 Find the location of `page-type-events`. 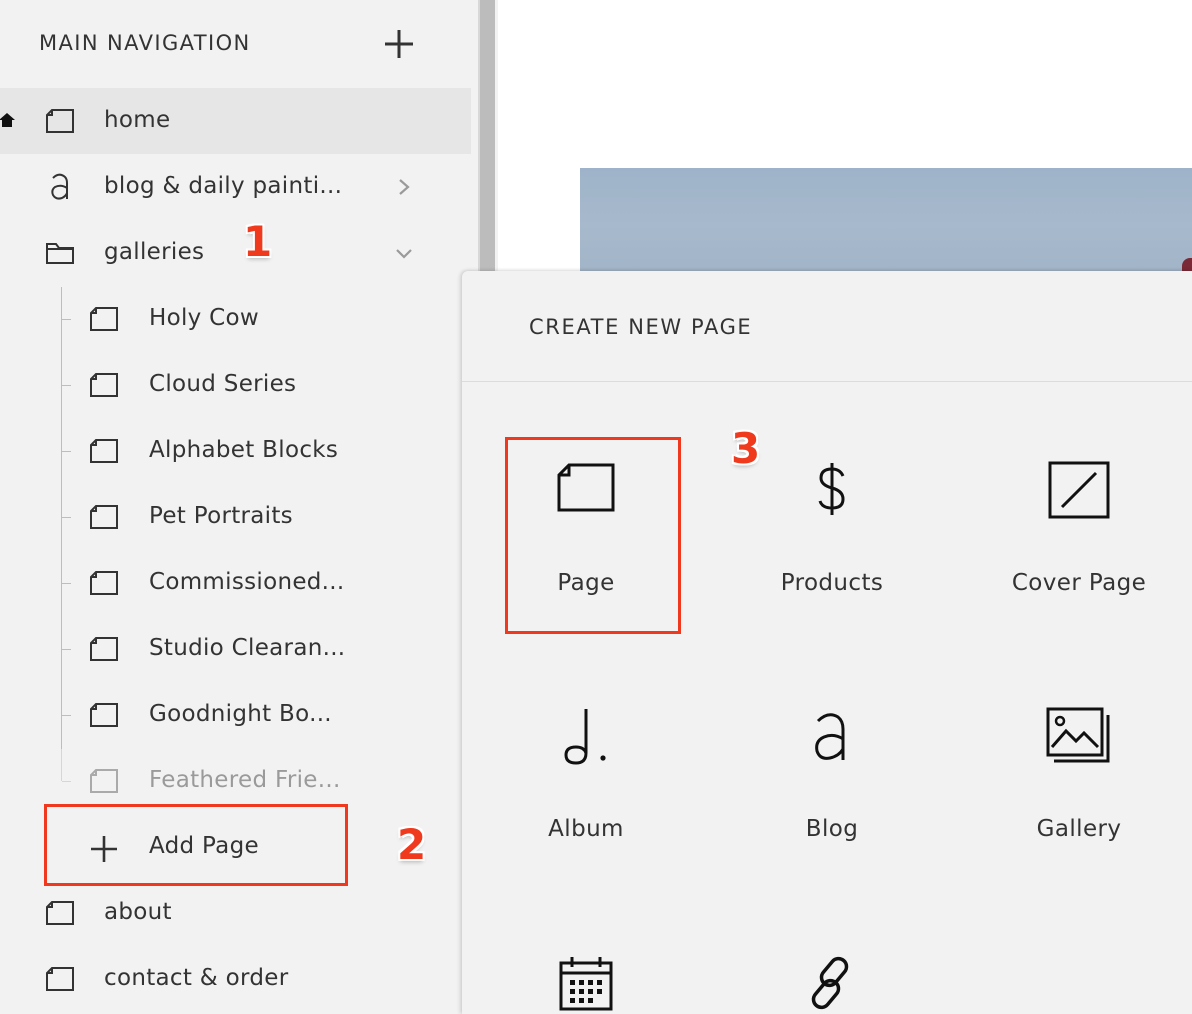

page-type-events is located at coordinates (586, 983).